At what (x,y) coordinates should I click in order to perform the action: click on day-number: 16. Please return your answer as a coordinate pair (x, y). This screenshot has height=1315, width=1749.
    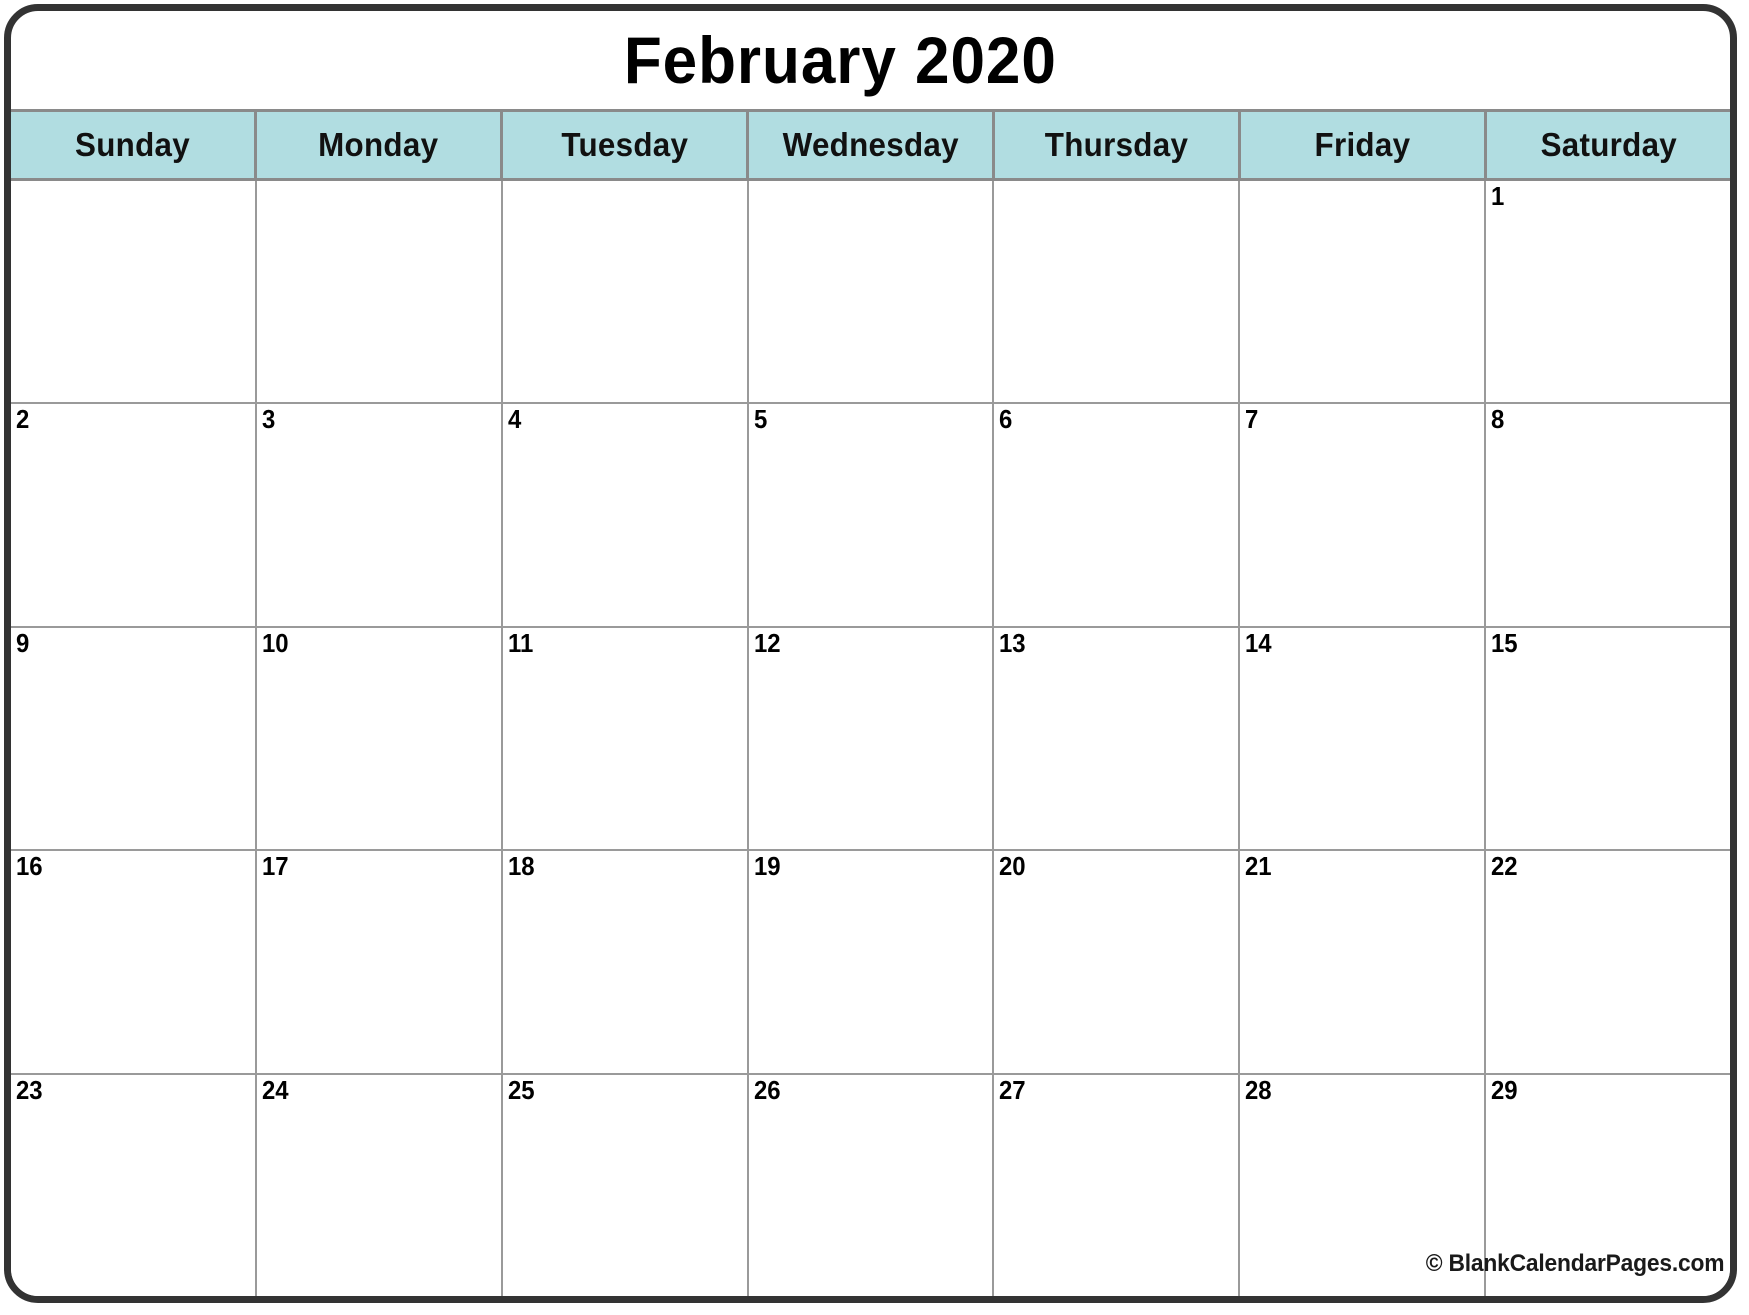
    Looking at the image, I should click on (29, 866).